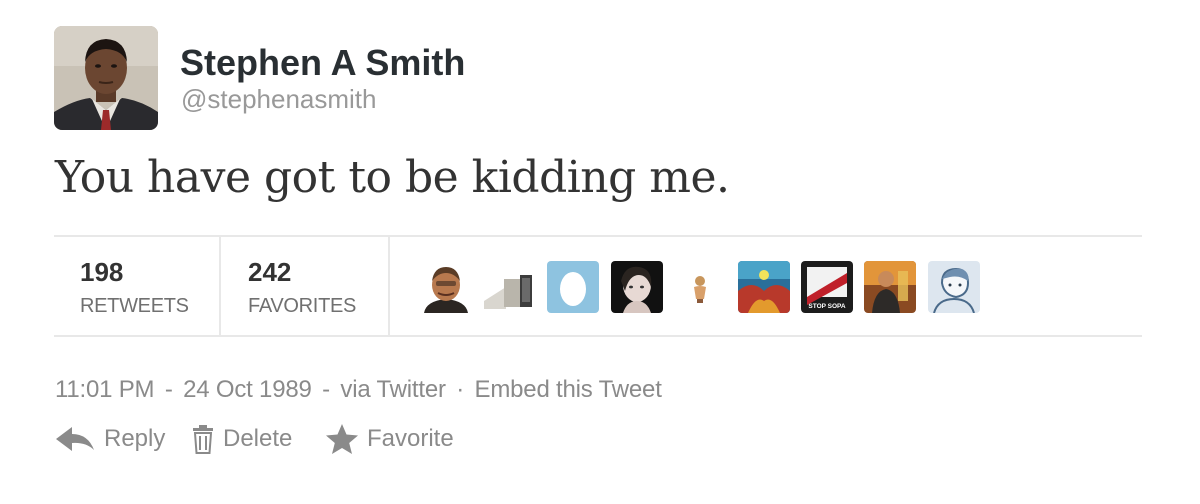 The height and width of the screenshot is (504, 1200). I want to click on tweet-text: You have got to be kidding me., so click(392, 177).